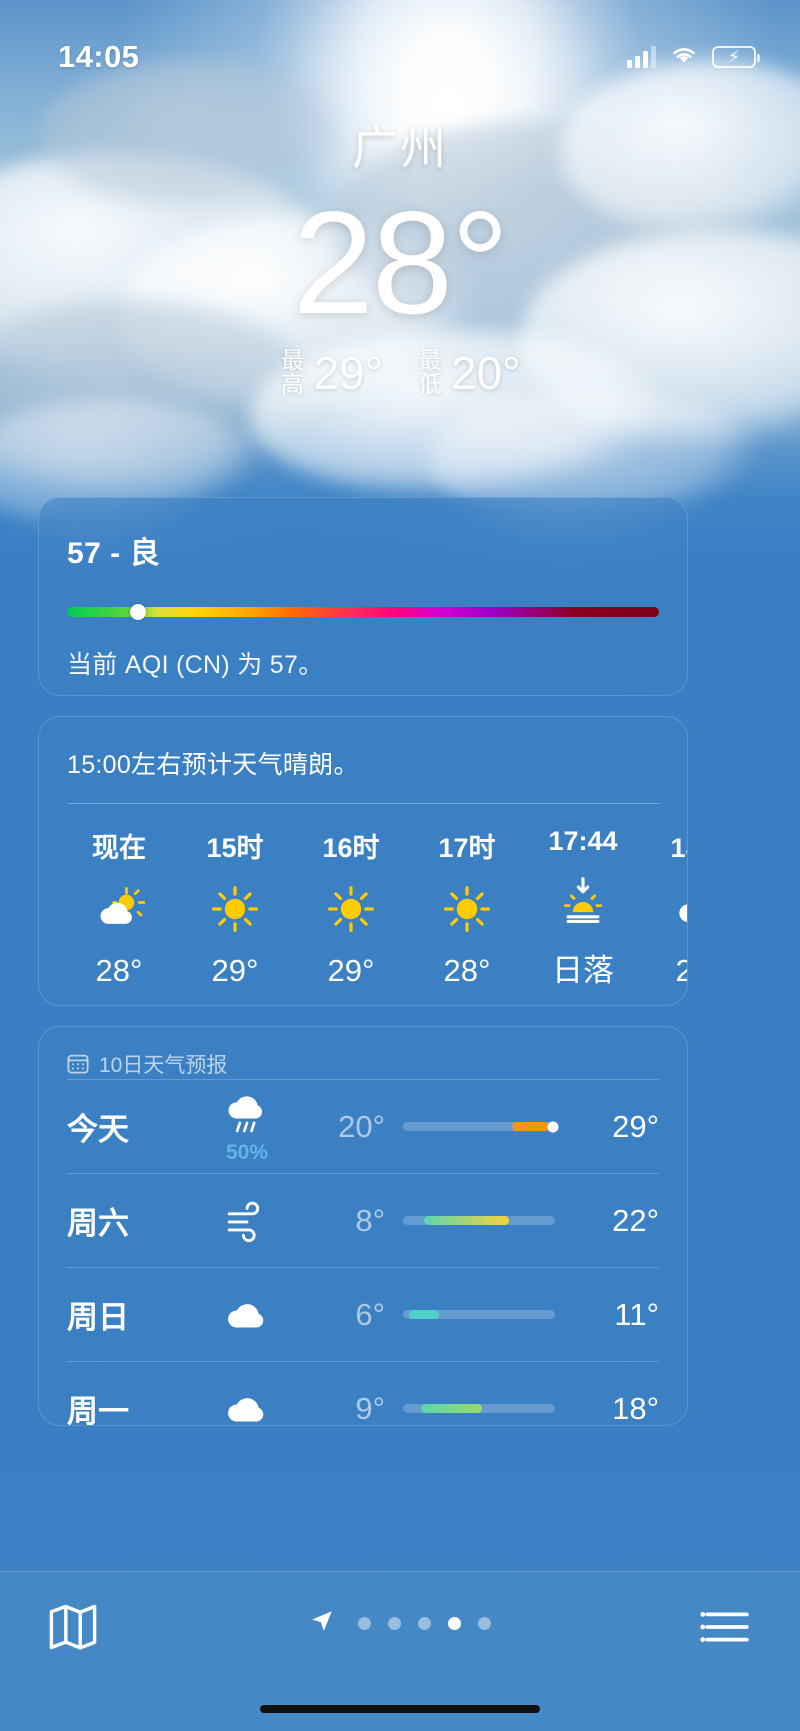 Image resolution: width=800 pixels, height=1731 pixels. I want to click on sunset-icon, so click(583, 901).